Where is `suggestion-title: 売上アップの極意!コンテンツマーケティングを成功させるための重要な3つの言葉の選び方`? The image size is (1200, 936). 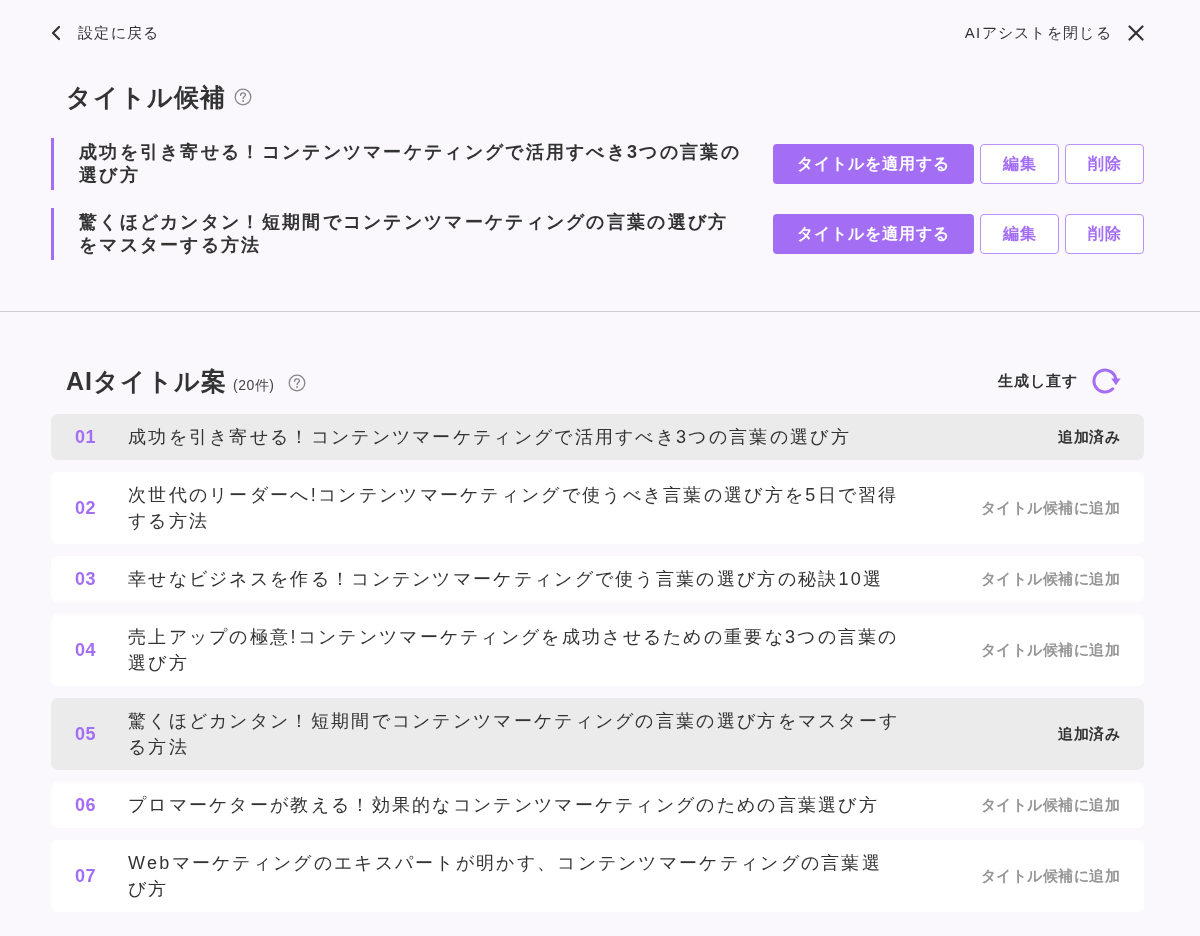
suggestion-title: 売上アップの極意!コンテンツマーケティングを成功させるための重要な3つの言葉の選び方 is located at coordinates (514, 650).